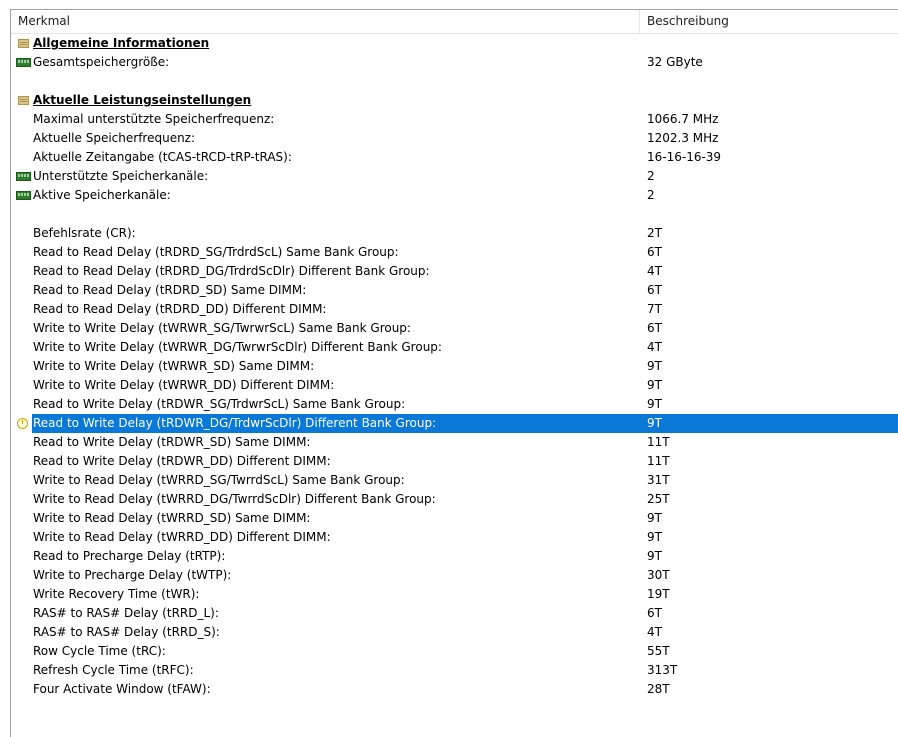  I want to click on section-title: Aktuelle Leistungseinstellungen, so click(142, 100).